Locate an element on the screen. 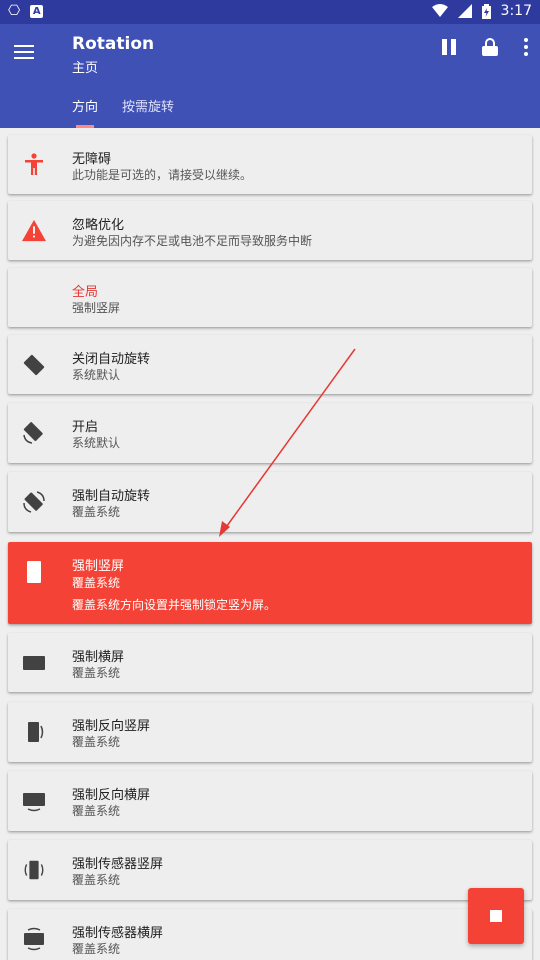 This screenshot has width=540, height=960. item-title: 忽略优化 is located at coordinates (98, 225).